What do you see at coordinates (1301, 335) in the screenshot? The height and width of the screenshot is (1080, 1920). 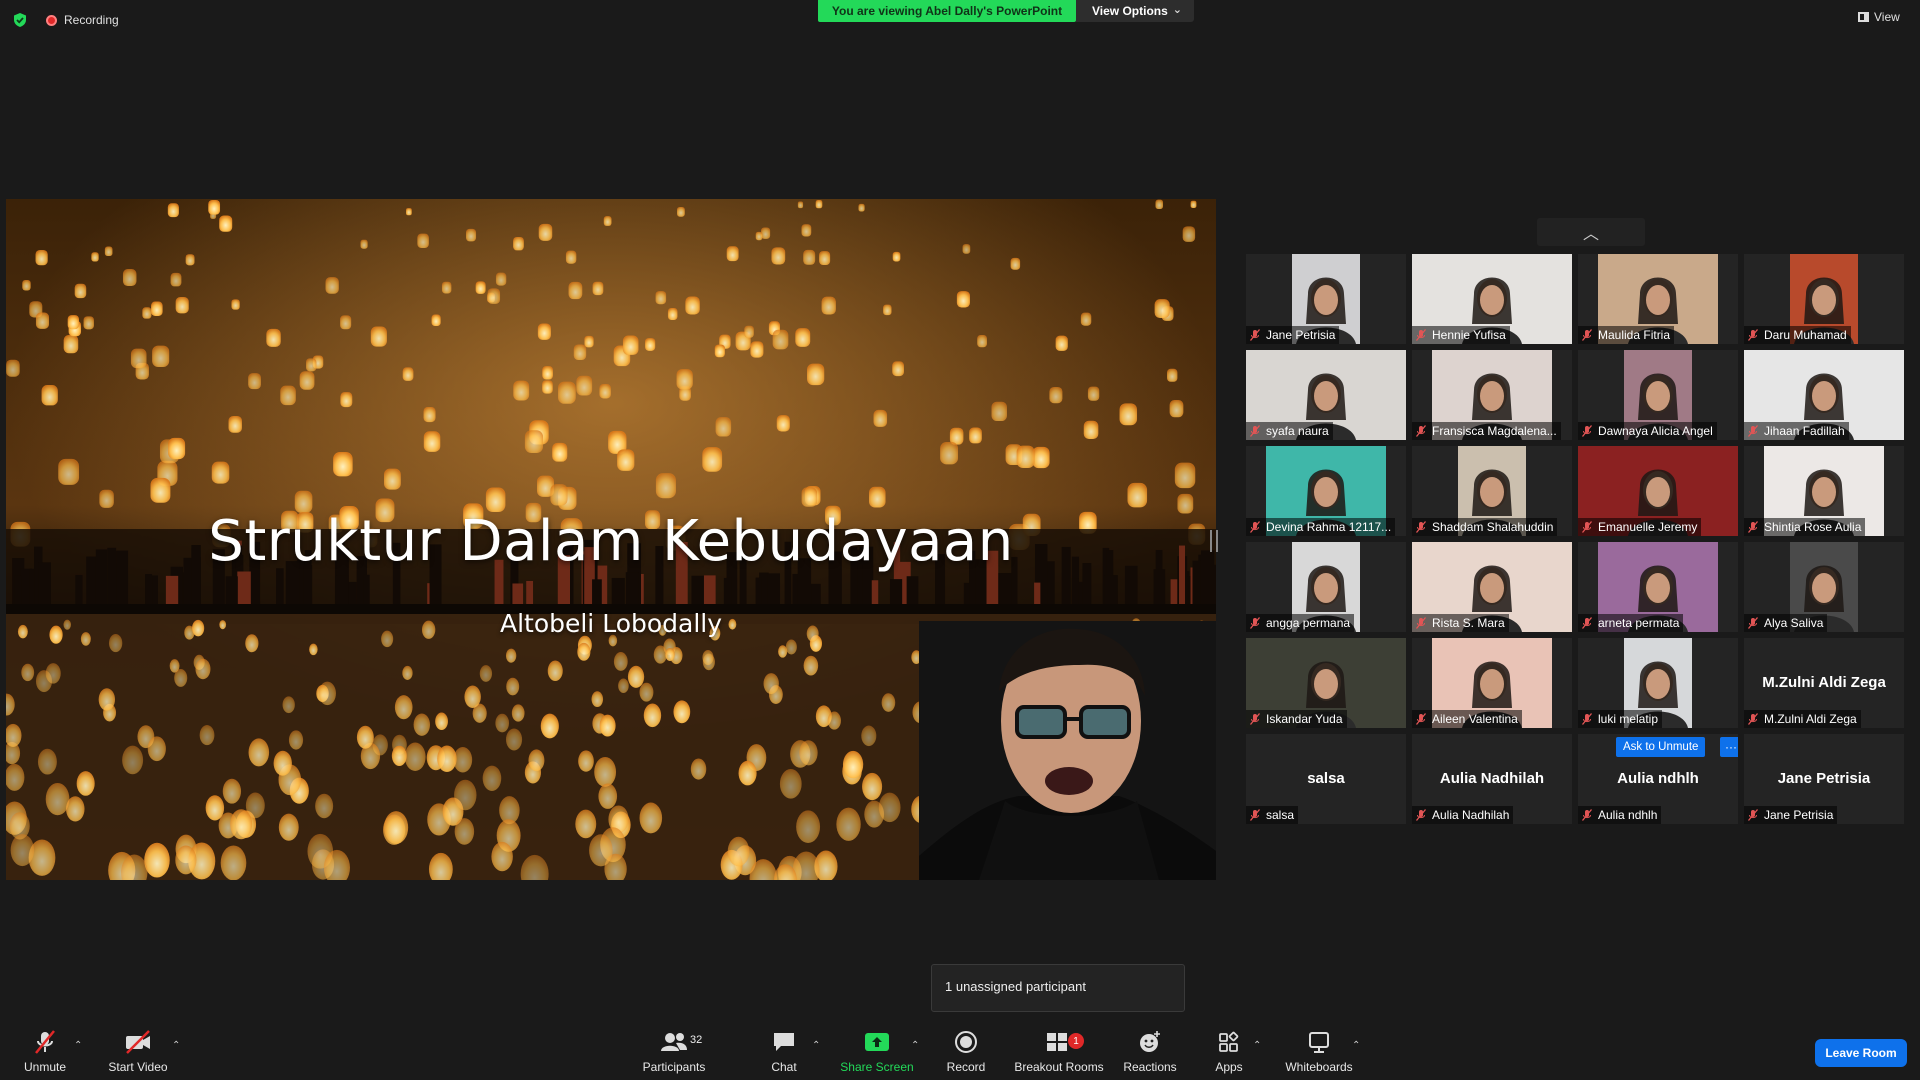 I see `participant-name: Jane Petrisia` at bounding box center [1301, 335].